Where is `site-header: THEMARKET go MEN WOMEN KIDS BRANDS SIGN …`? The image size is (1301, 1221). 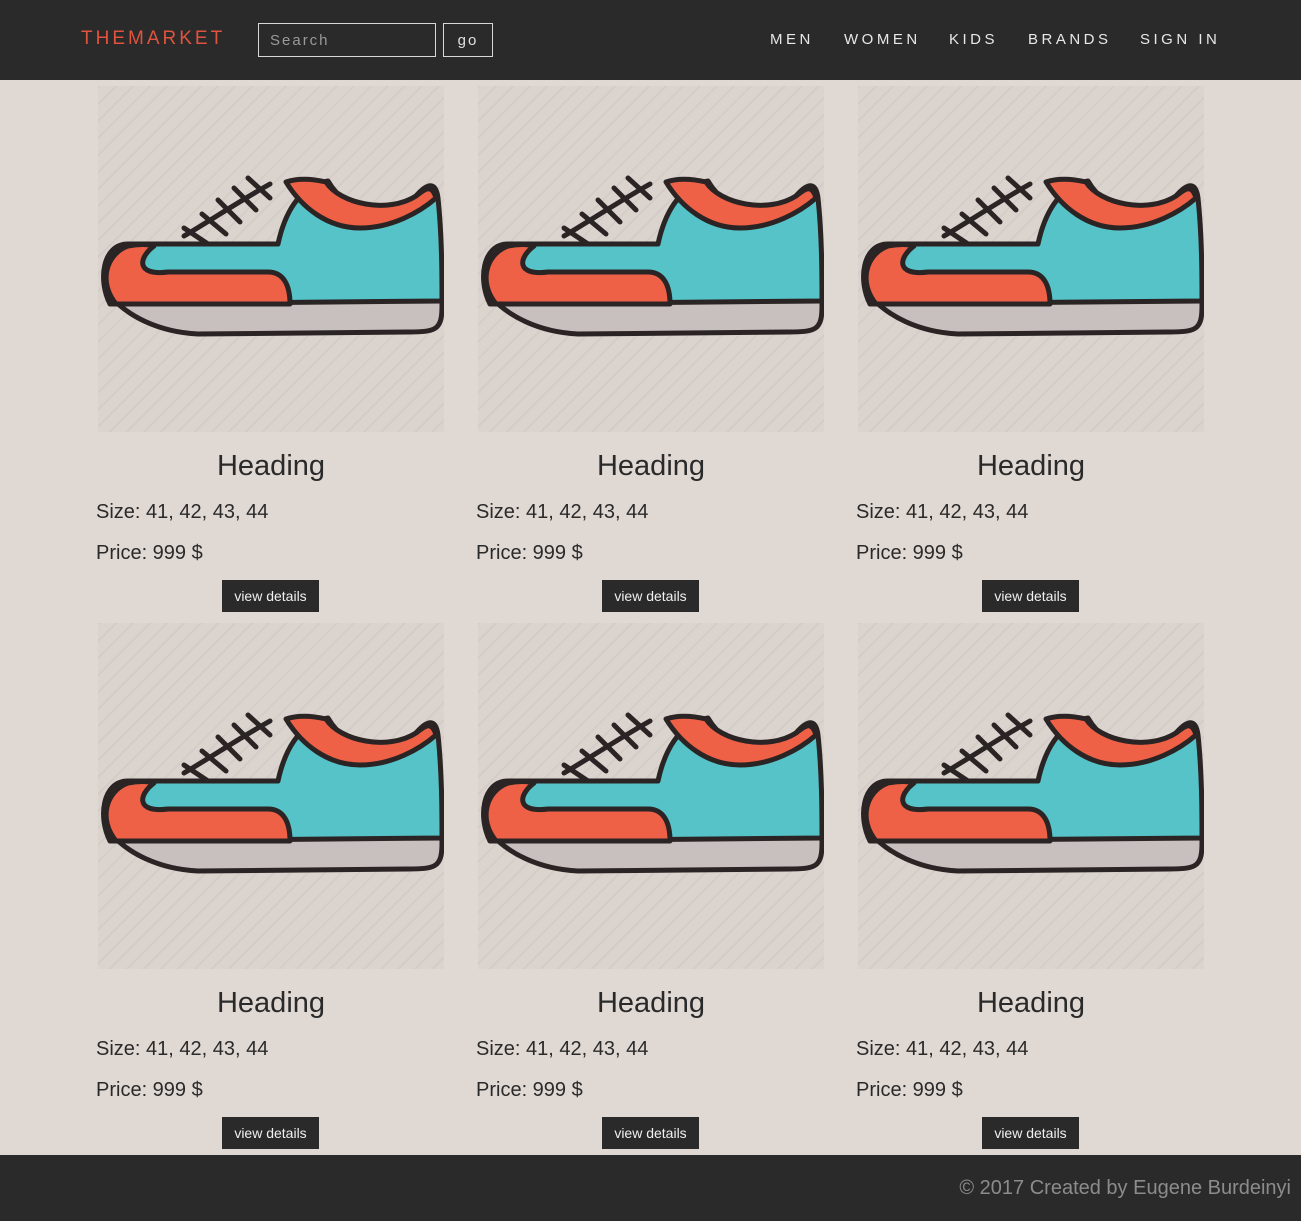 site-header: THEMARKET go MEN WOMEN KIDS BRANDS SIGN … is located at coordinates (650, 40).